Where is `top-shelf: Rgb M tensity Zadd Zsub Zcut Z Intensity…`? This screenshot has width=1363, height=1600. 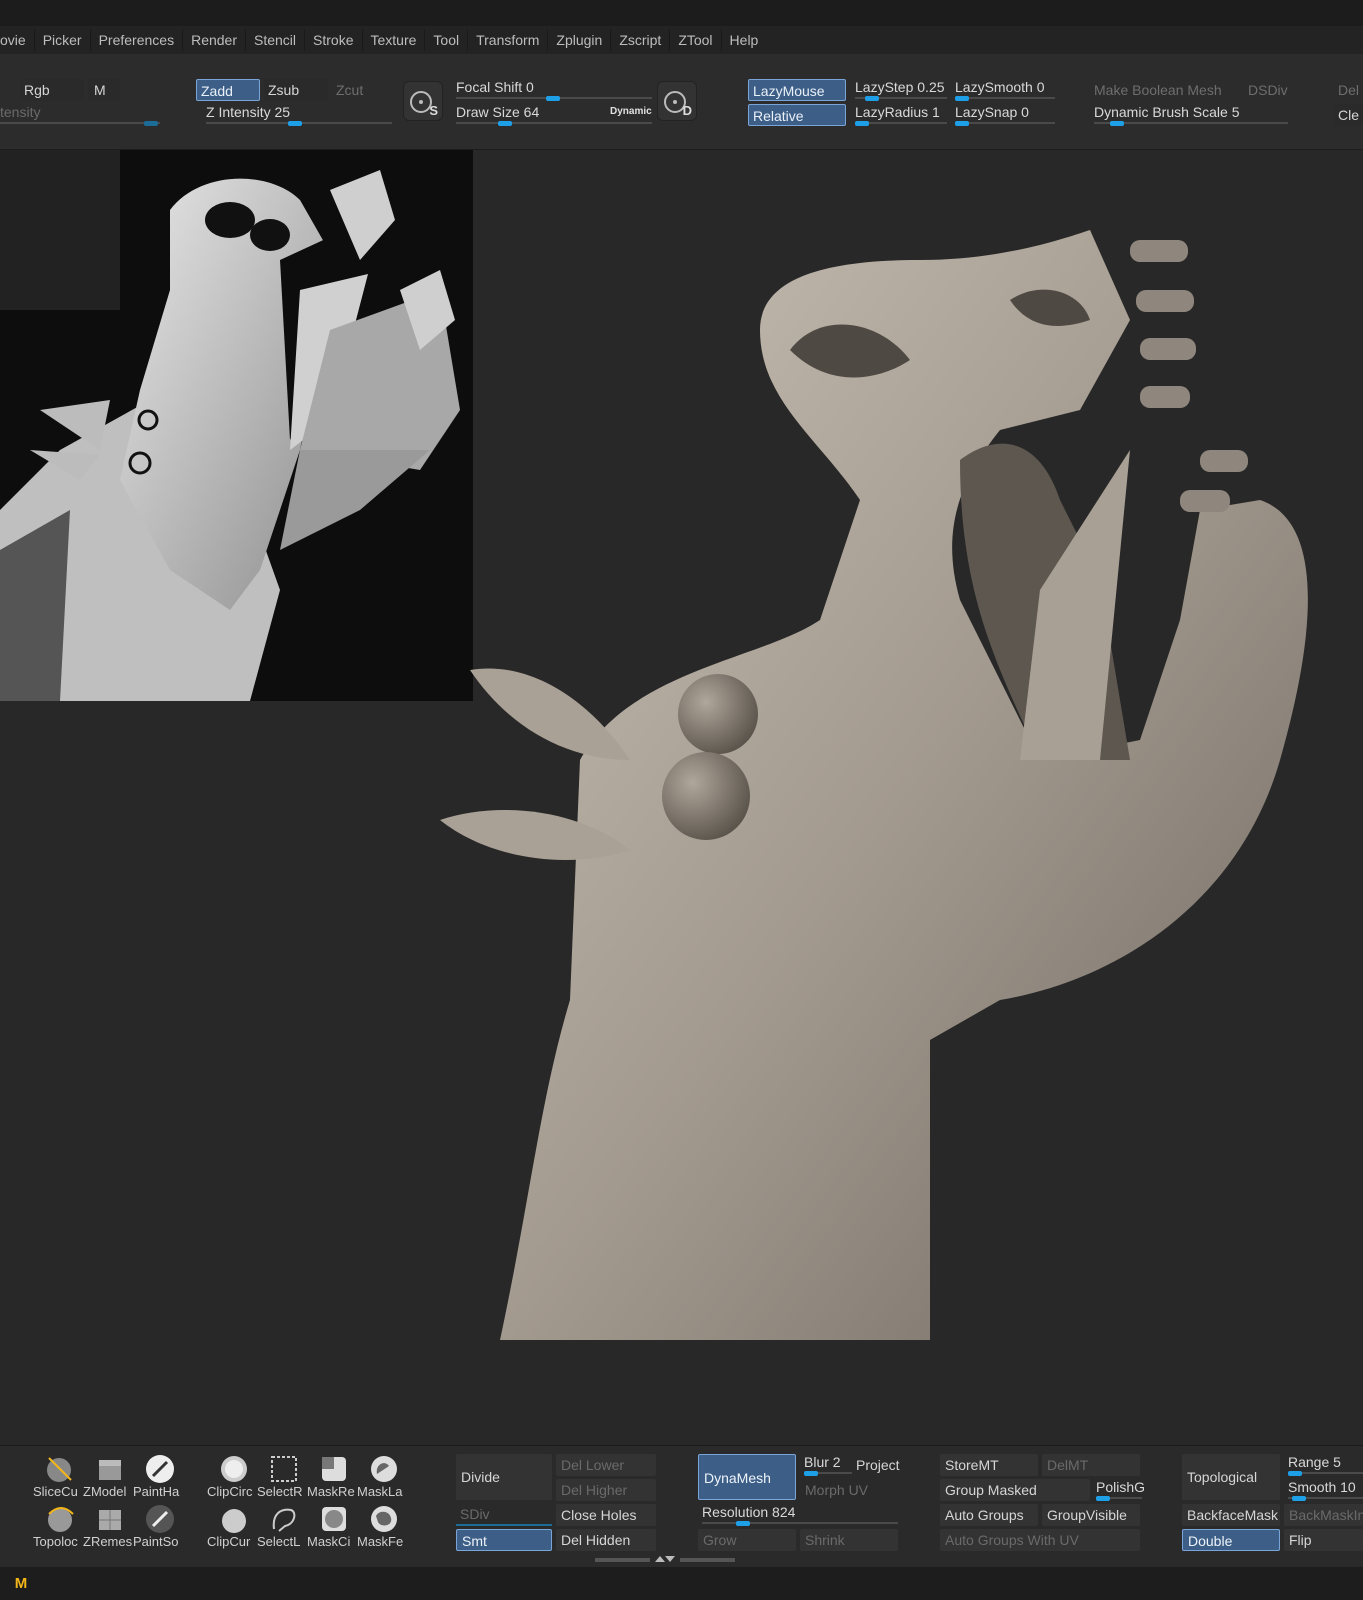
top-shelf: Rgb M tensity Zadd Zsub Zcut Z Intensity… is located at coordinates (681, 102).